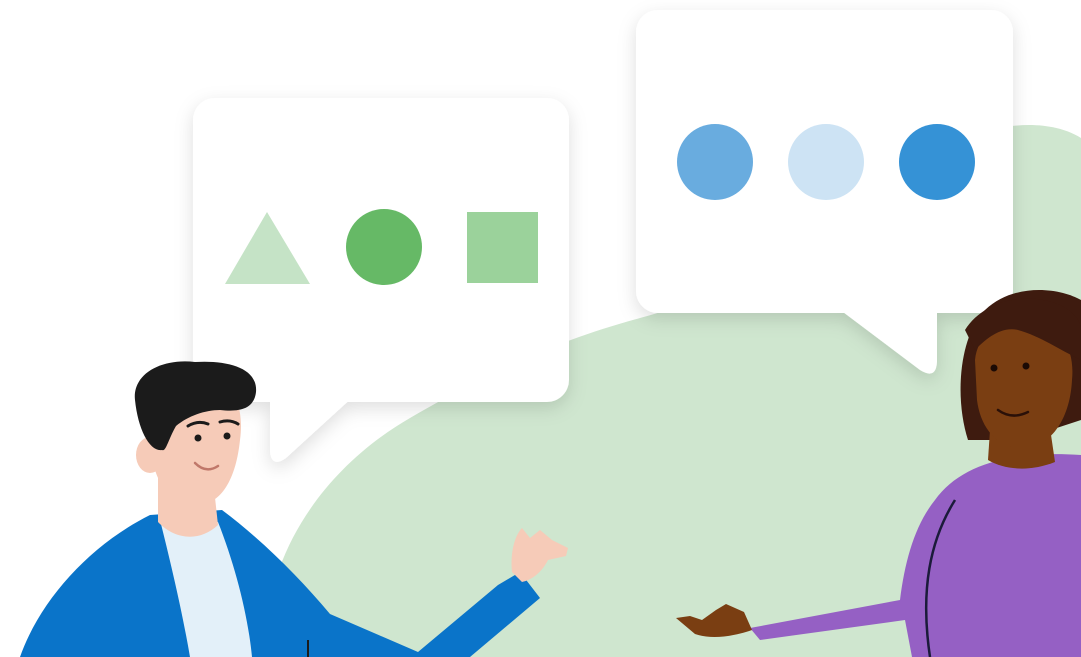 The width and height of the screenshot is (1081, 657). Describe the element at coordinates (715, 162) in the screenshot. I see `dot-left` at that location.